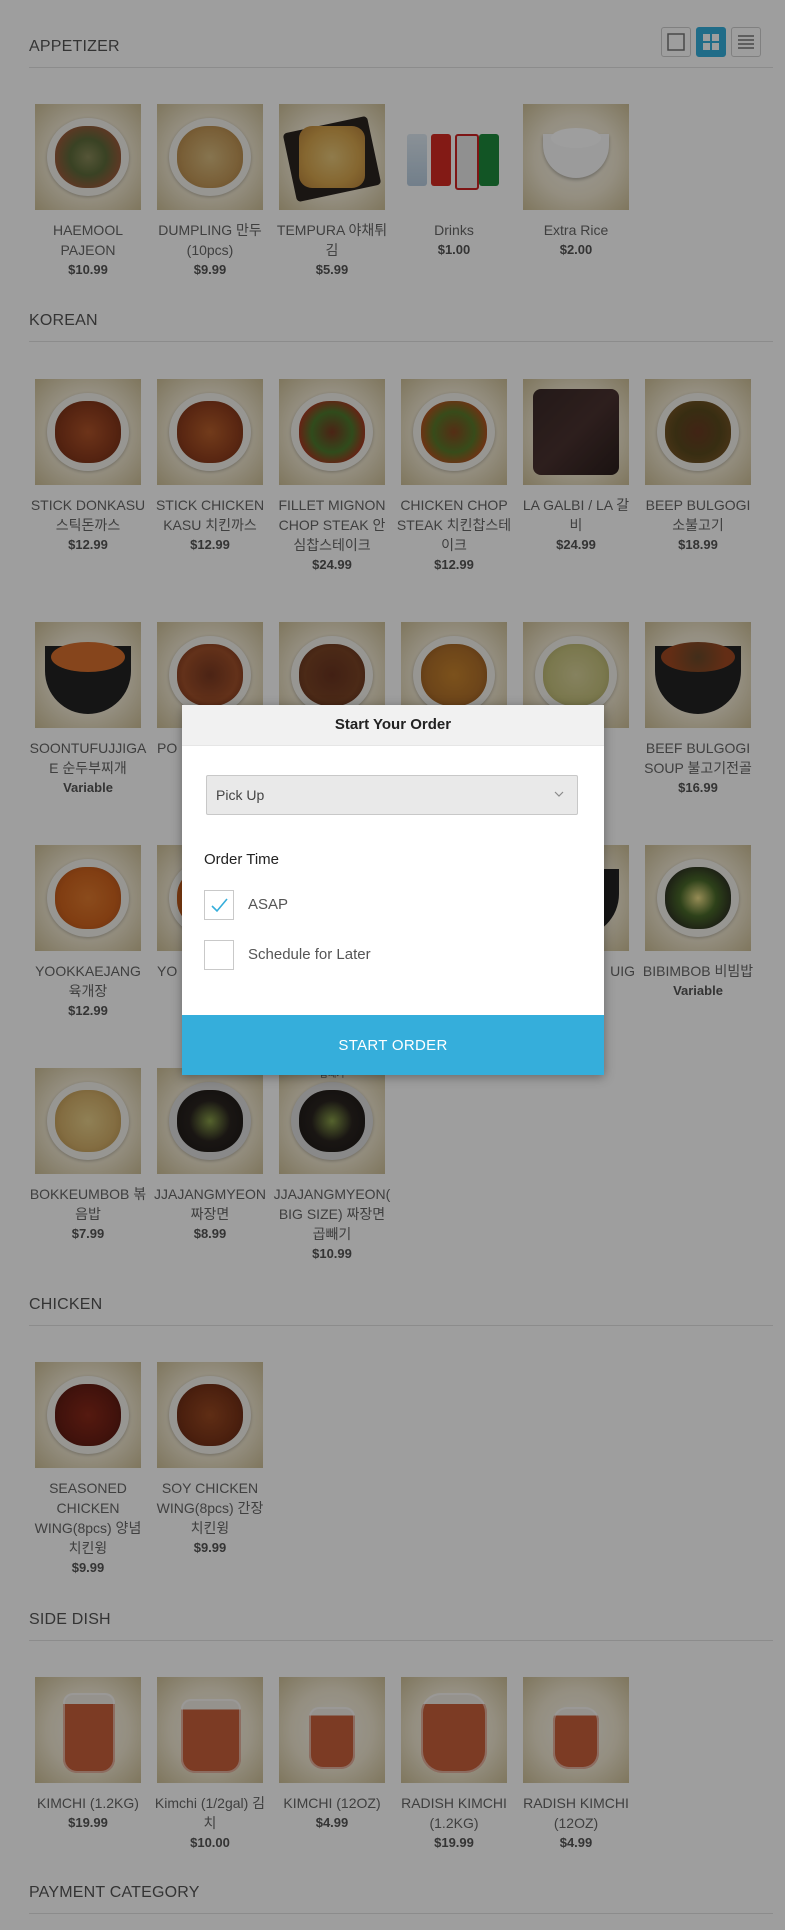 The image size is (785, 1930). Describe the element at coordinates (393, 1045) in the screenshot. I see `start-order-button: START ORDER` at that location.